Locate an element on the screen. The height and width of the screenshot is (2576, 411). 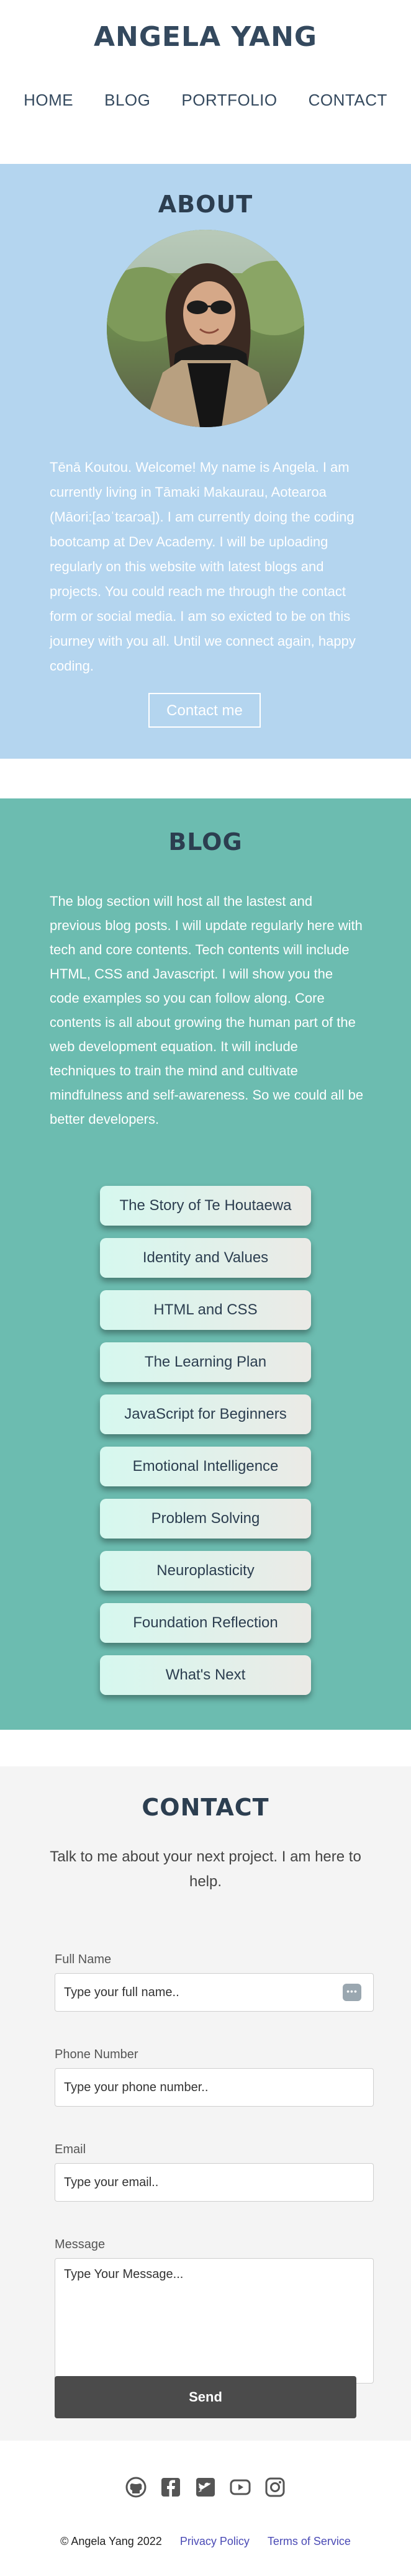
copyright-text: © Angela Yang 2022 is located at coordinates (111, 2541).